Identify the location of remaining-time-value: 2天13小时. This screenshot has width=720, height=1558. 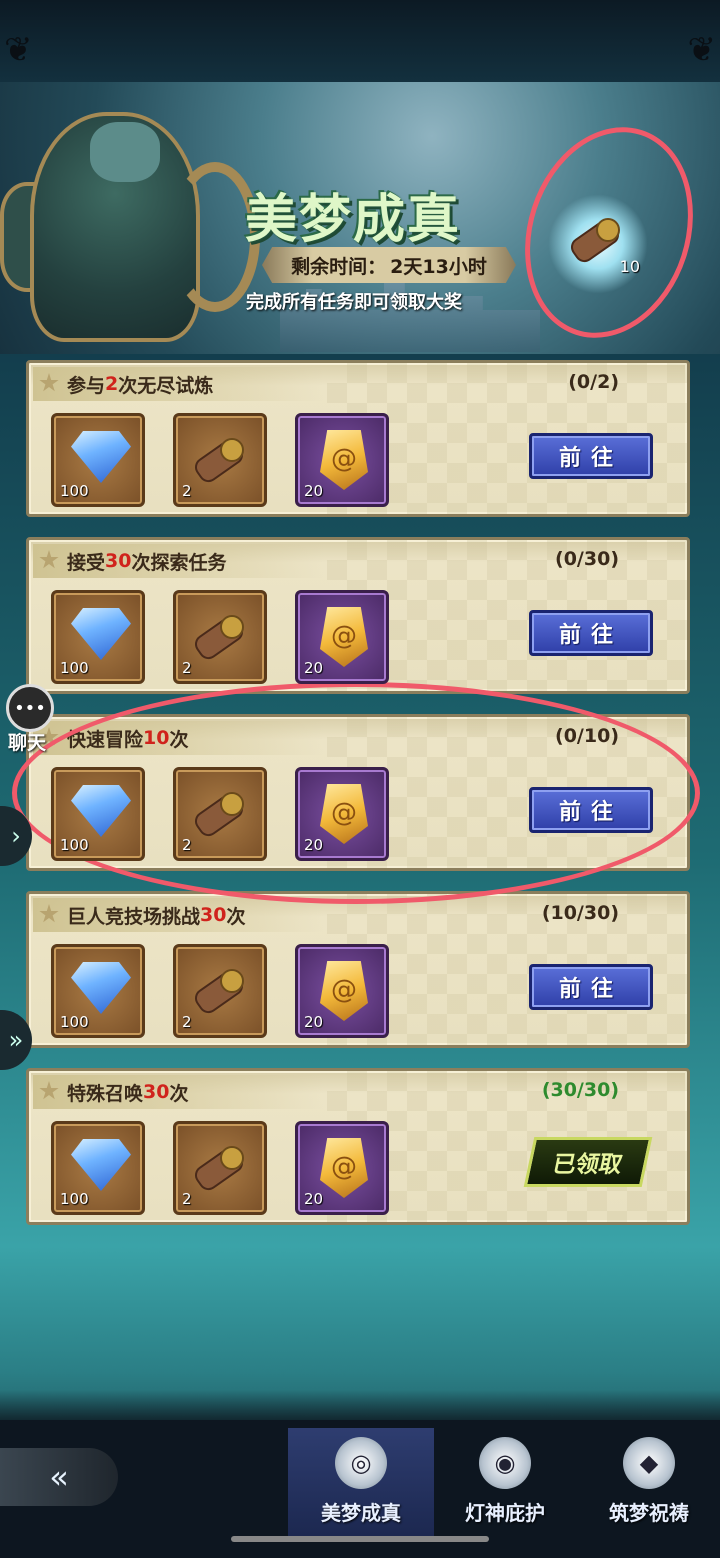
(438, 266).